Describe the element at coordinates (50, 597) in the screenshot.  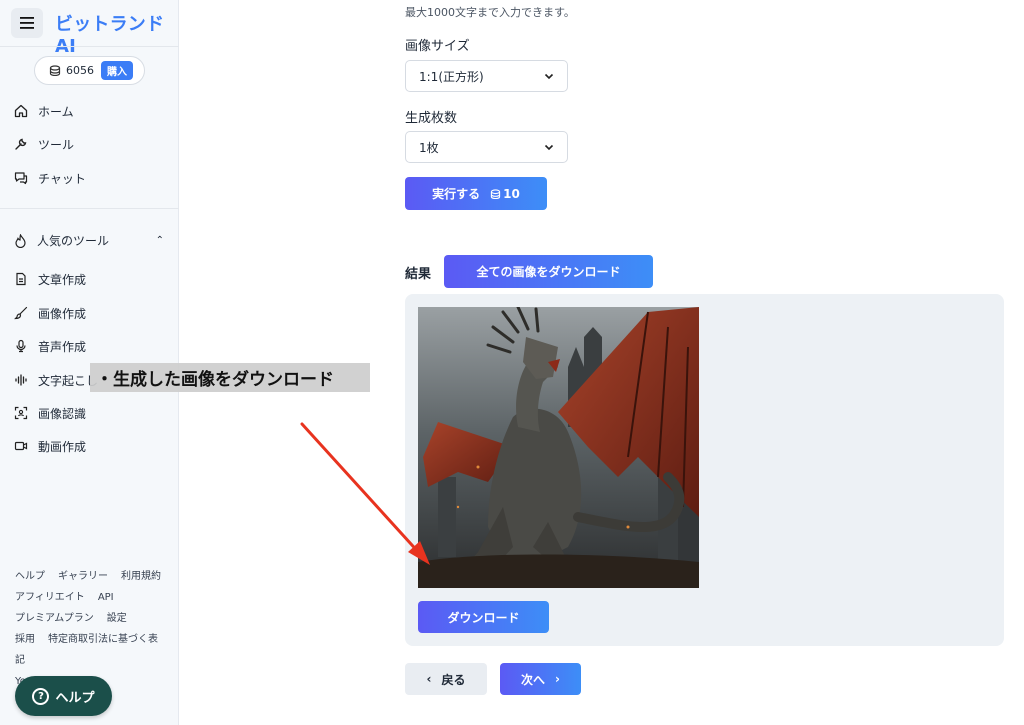
I see `footer-link-affiliate: アフィリエイト` at that location.